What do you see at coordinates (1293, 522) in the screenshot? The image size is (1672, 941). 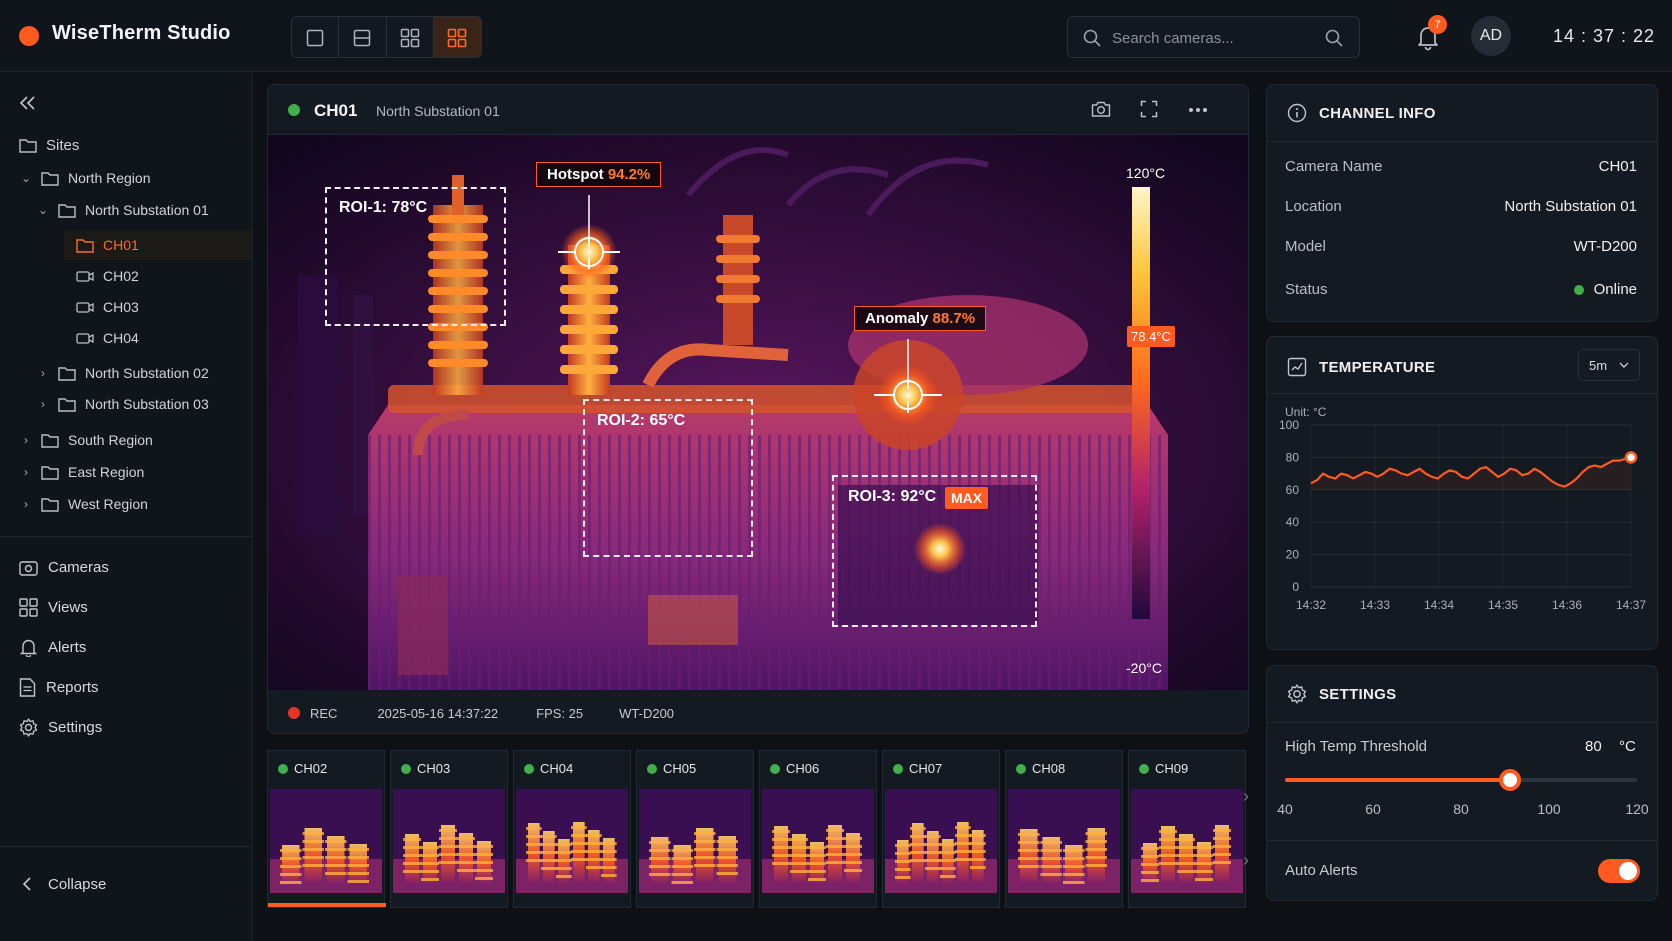 I see `y-tick-label: 40` at bounding box center [1293, 522].